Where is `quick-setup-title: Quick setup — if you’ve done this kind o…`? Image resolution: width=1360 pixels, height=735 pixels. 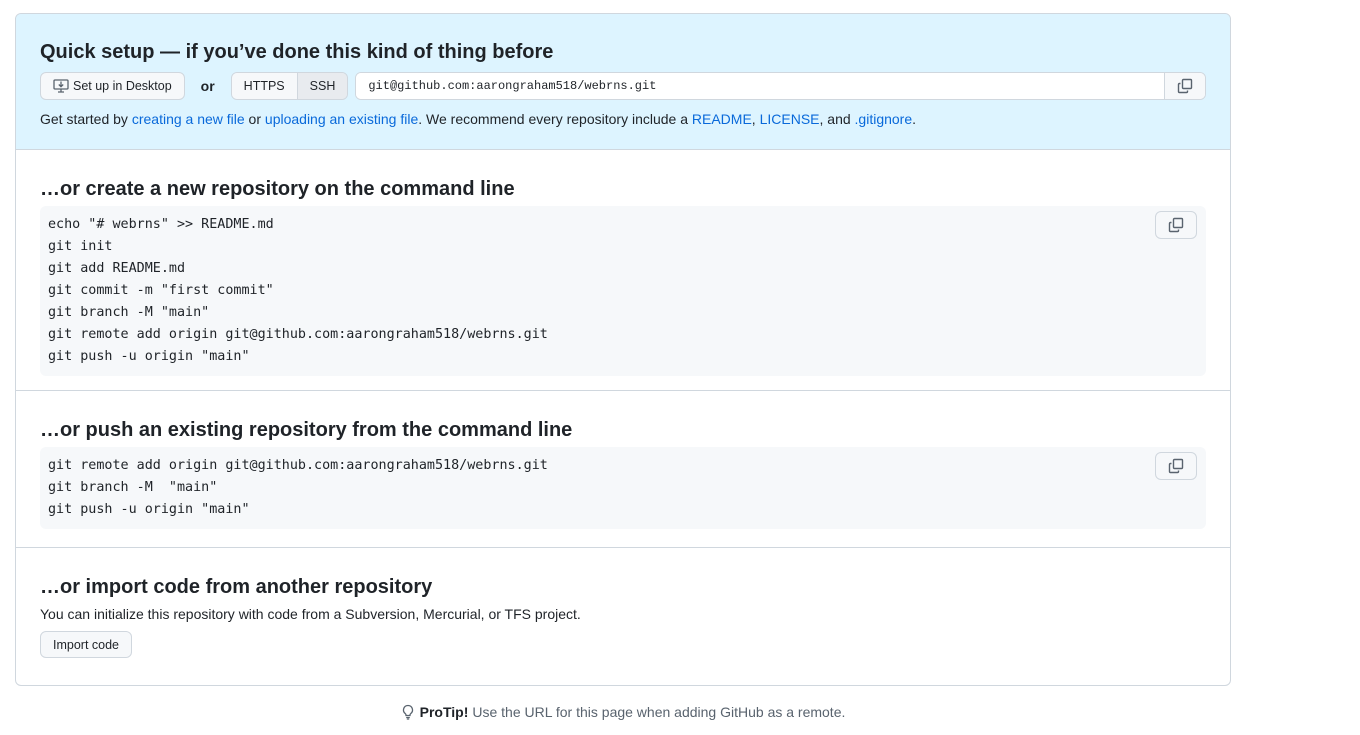 quick-setup-title: Quick setup — if you’ve done this kind o… is located at coordinates (297, 52).